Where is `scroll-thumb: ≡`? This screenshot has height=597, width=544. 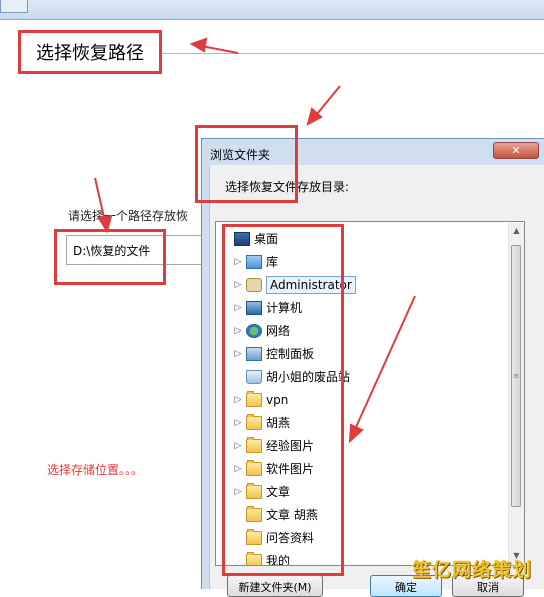 scroll-thumb: ≡ is located at coordinates (516, 376).